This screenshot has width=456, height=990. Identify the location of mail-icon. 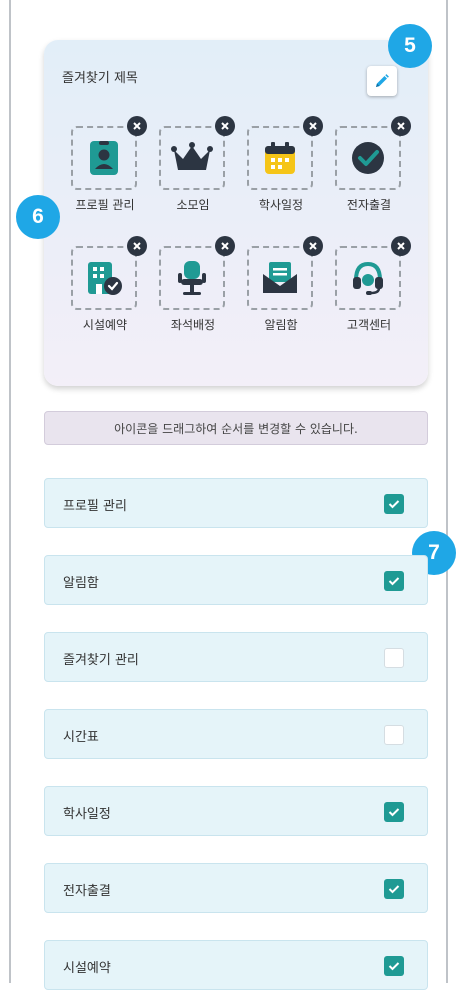
(280, 277).